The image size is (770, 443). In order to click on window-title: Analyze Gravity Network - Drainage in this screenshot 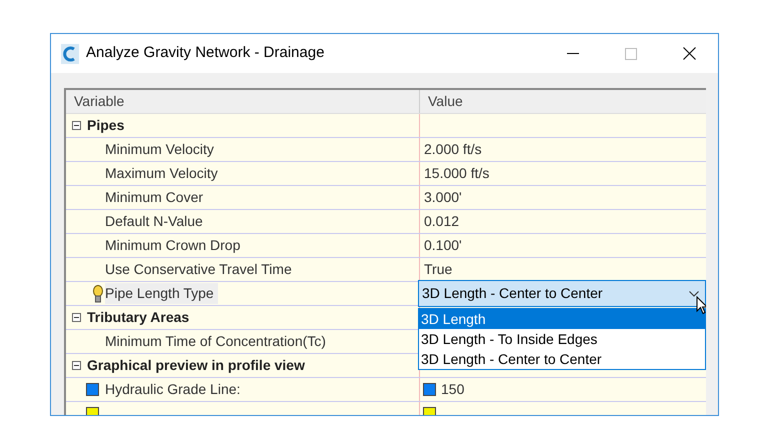, I will do `click(205, 53)`.